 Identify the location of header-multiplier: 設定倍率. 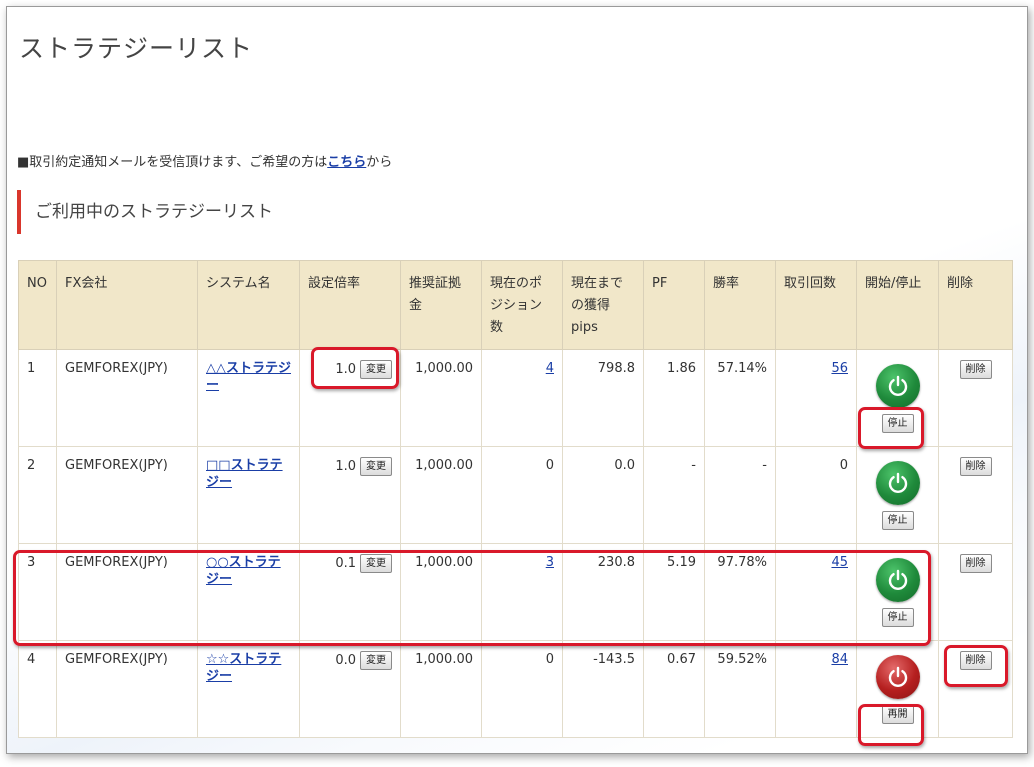
(350, 305).